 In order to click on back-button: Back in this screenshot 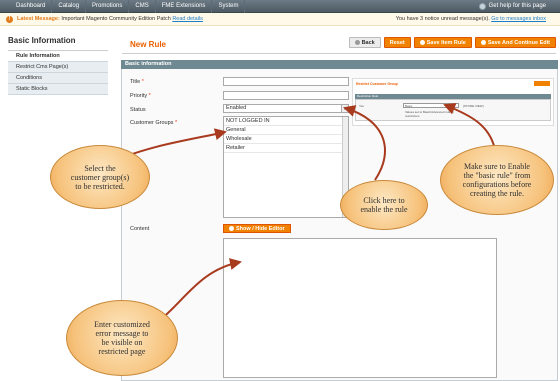, I will do `click(364, 42)`.